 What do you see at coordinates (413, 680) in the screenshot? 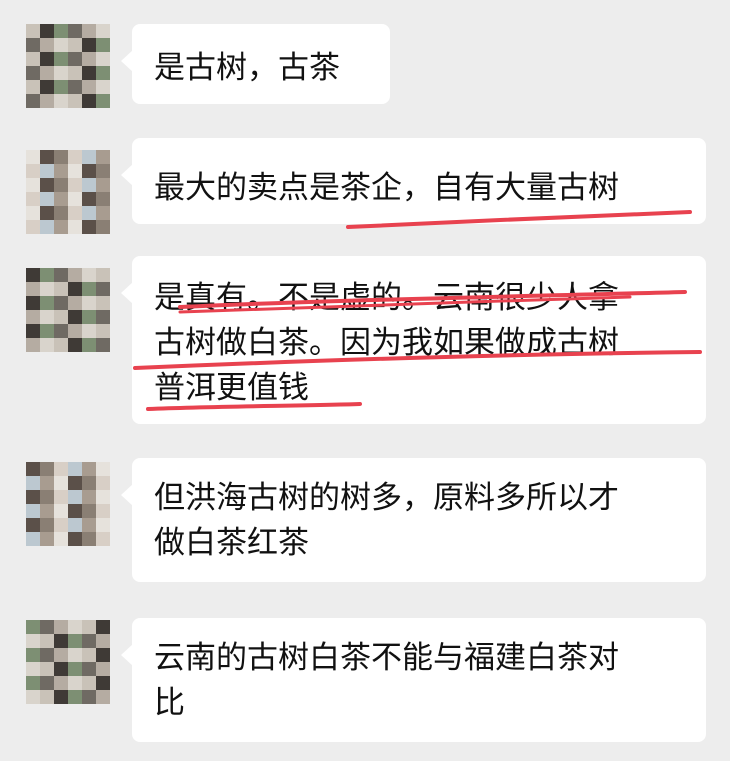
I see `message-bubble: 云南的古树白茶不能与福建白茶对 比` at bounding box center [413, 680].